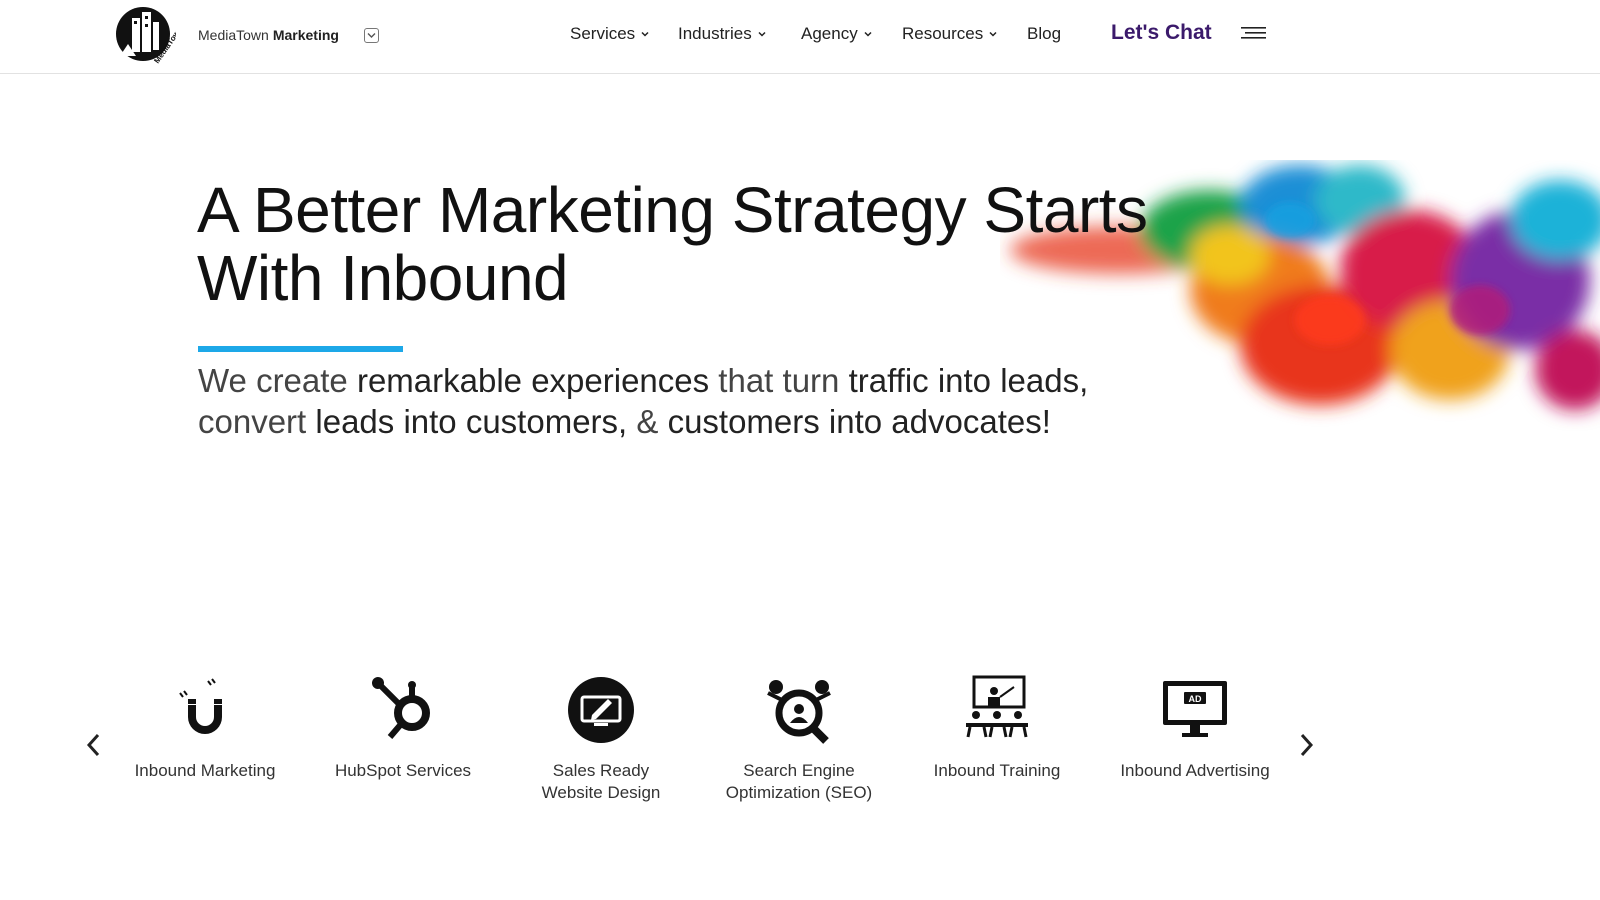 Image resolution: width=1600 pixels, height=900 pixels. I want to click on service-label: Inbound Marketing, so click(205, 770).